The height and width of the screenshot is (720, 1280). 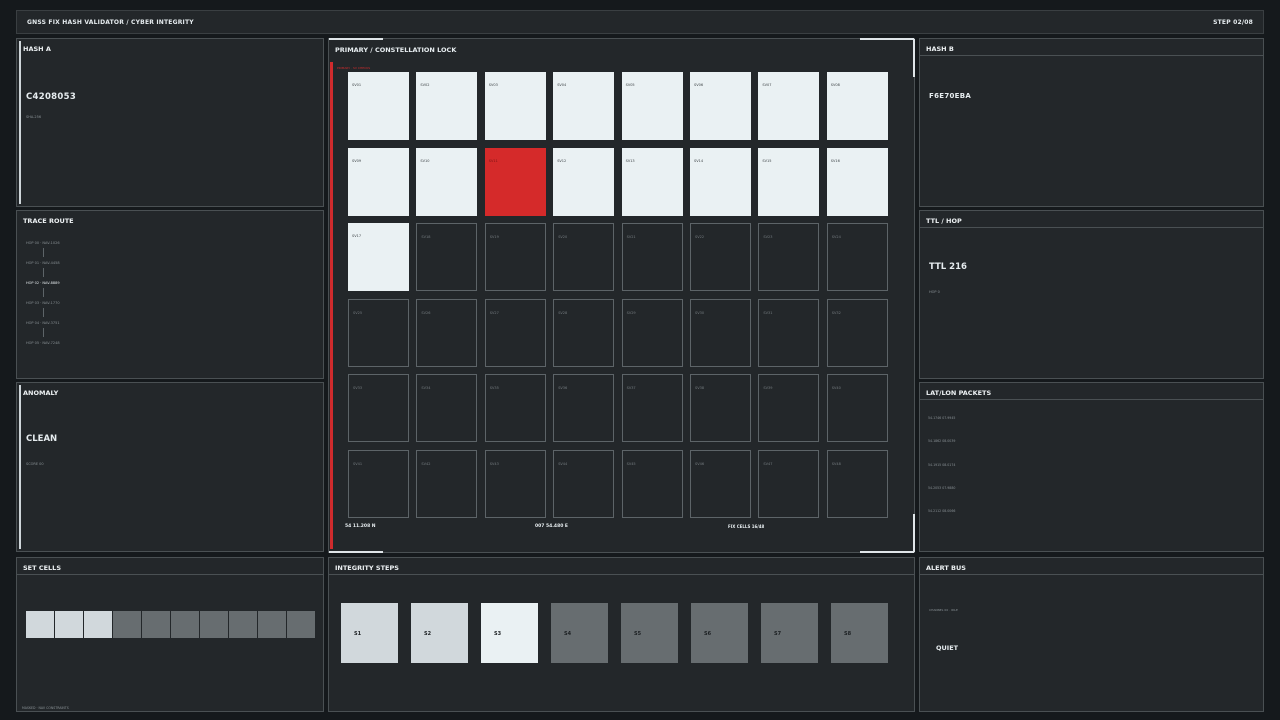 I want to click on satellite-cell: SV12, so click(x=584, y=181).